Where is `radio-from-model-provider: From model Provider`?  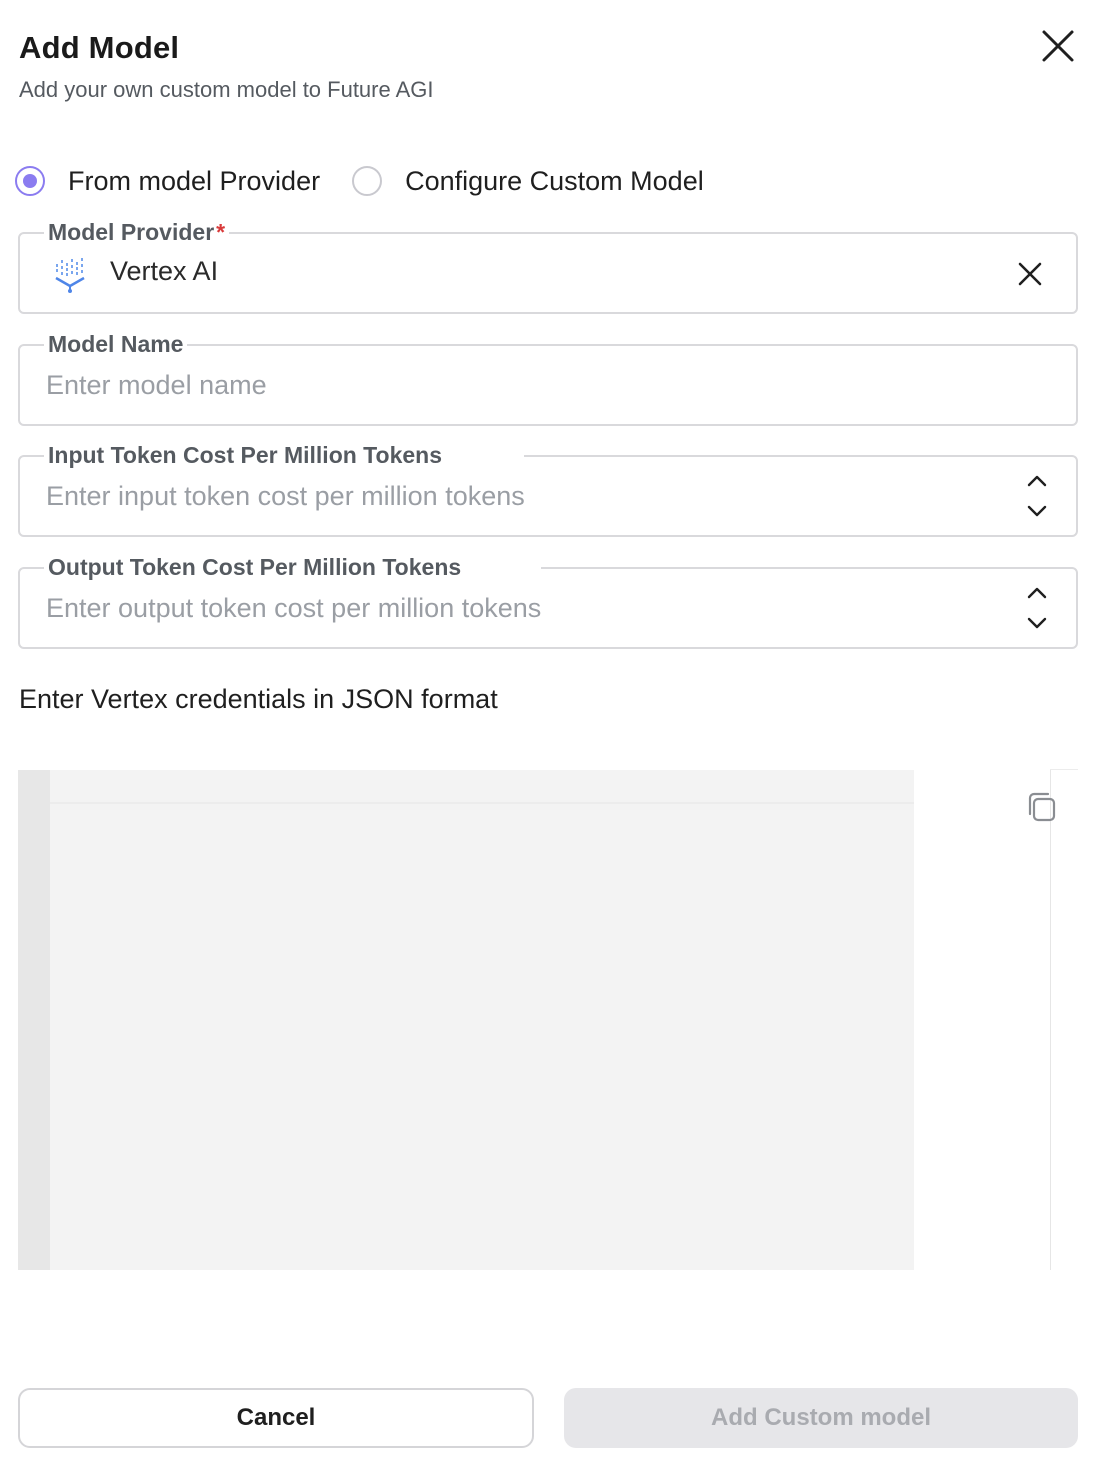
radio-from-model-provider: From model Provider is located at coordinates (167, 181).